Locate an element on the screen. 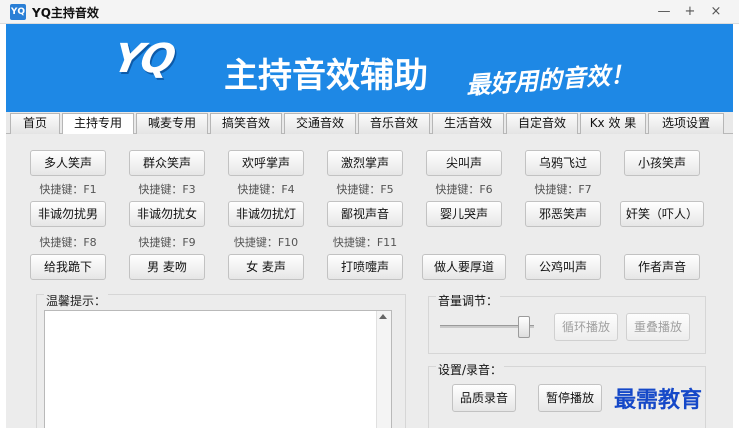 Image resolution: width=739 pixels, height=428 pixels. hotkey-label: 快捷键：F5 is located at coordinates (365, 189).